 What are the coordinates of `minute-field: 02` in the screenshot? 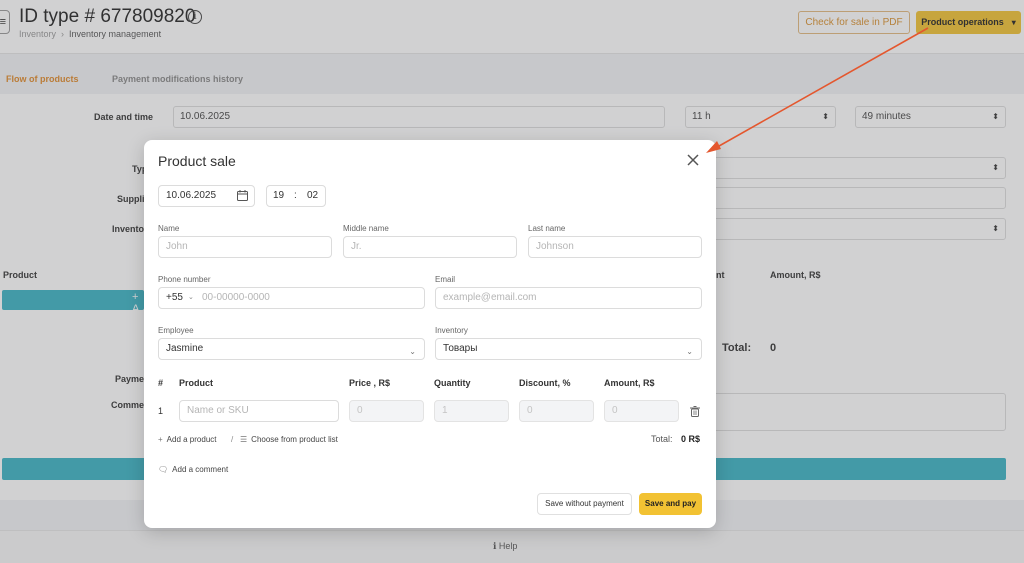 It's located at (312, 196).